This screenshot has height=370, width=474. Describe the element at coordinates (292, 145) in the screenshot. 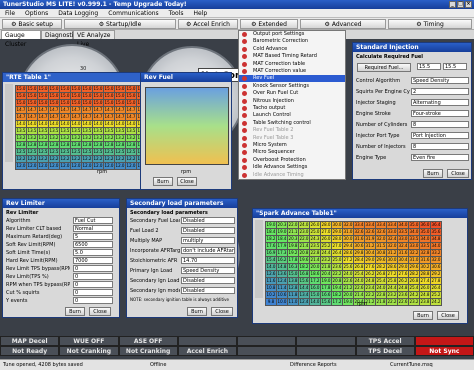

I see `menu-item: Micro System` at that location.